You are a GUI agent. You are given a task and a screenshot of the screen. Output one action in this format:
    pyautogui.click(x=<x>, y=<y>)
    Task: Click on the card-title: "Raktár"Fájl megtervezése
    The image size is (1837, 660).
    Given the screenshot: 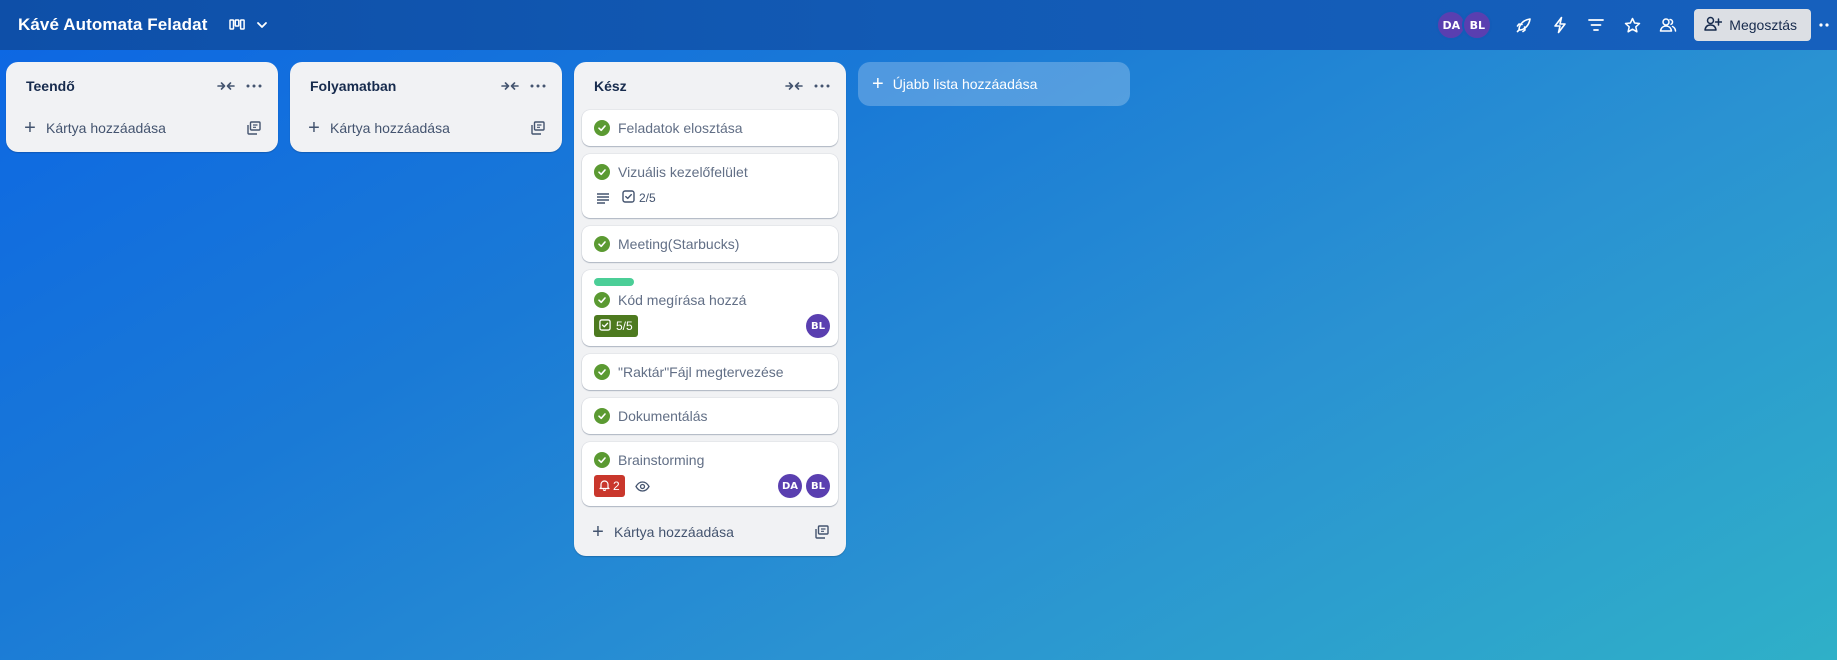 What is the action you would take?
    pyautogui.click(x=701, y=372)
    